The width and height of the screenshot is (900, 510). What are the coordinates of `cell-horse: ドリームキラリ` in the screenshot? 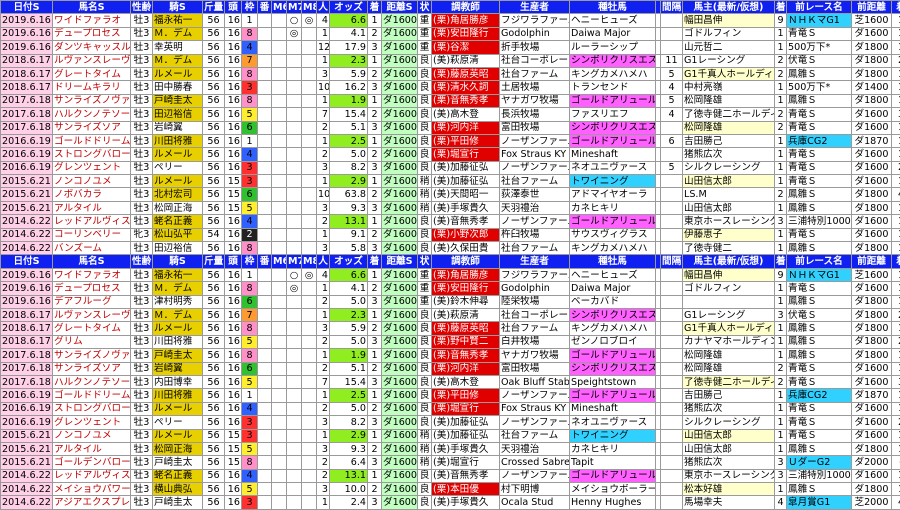 It's located at (92, 87).